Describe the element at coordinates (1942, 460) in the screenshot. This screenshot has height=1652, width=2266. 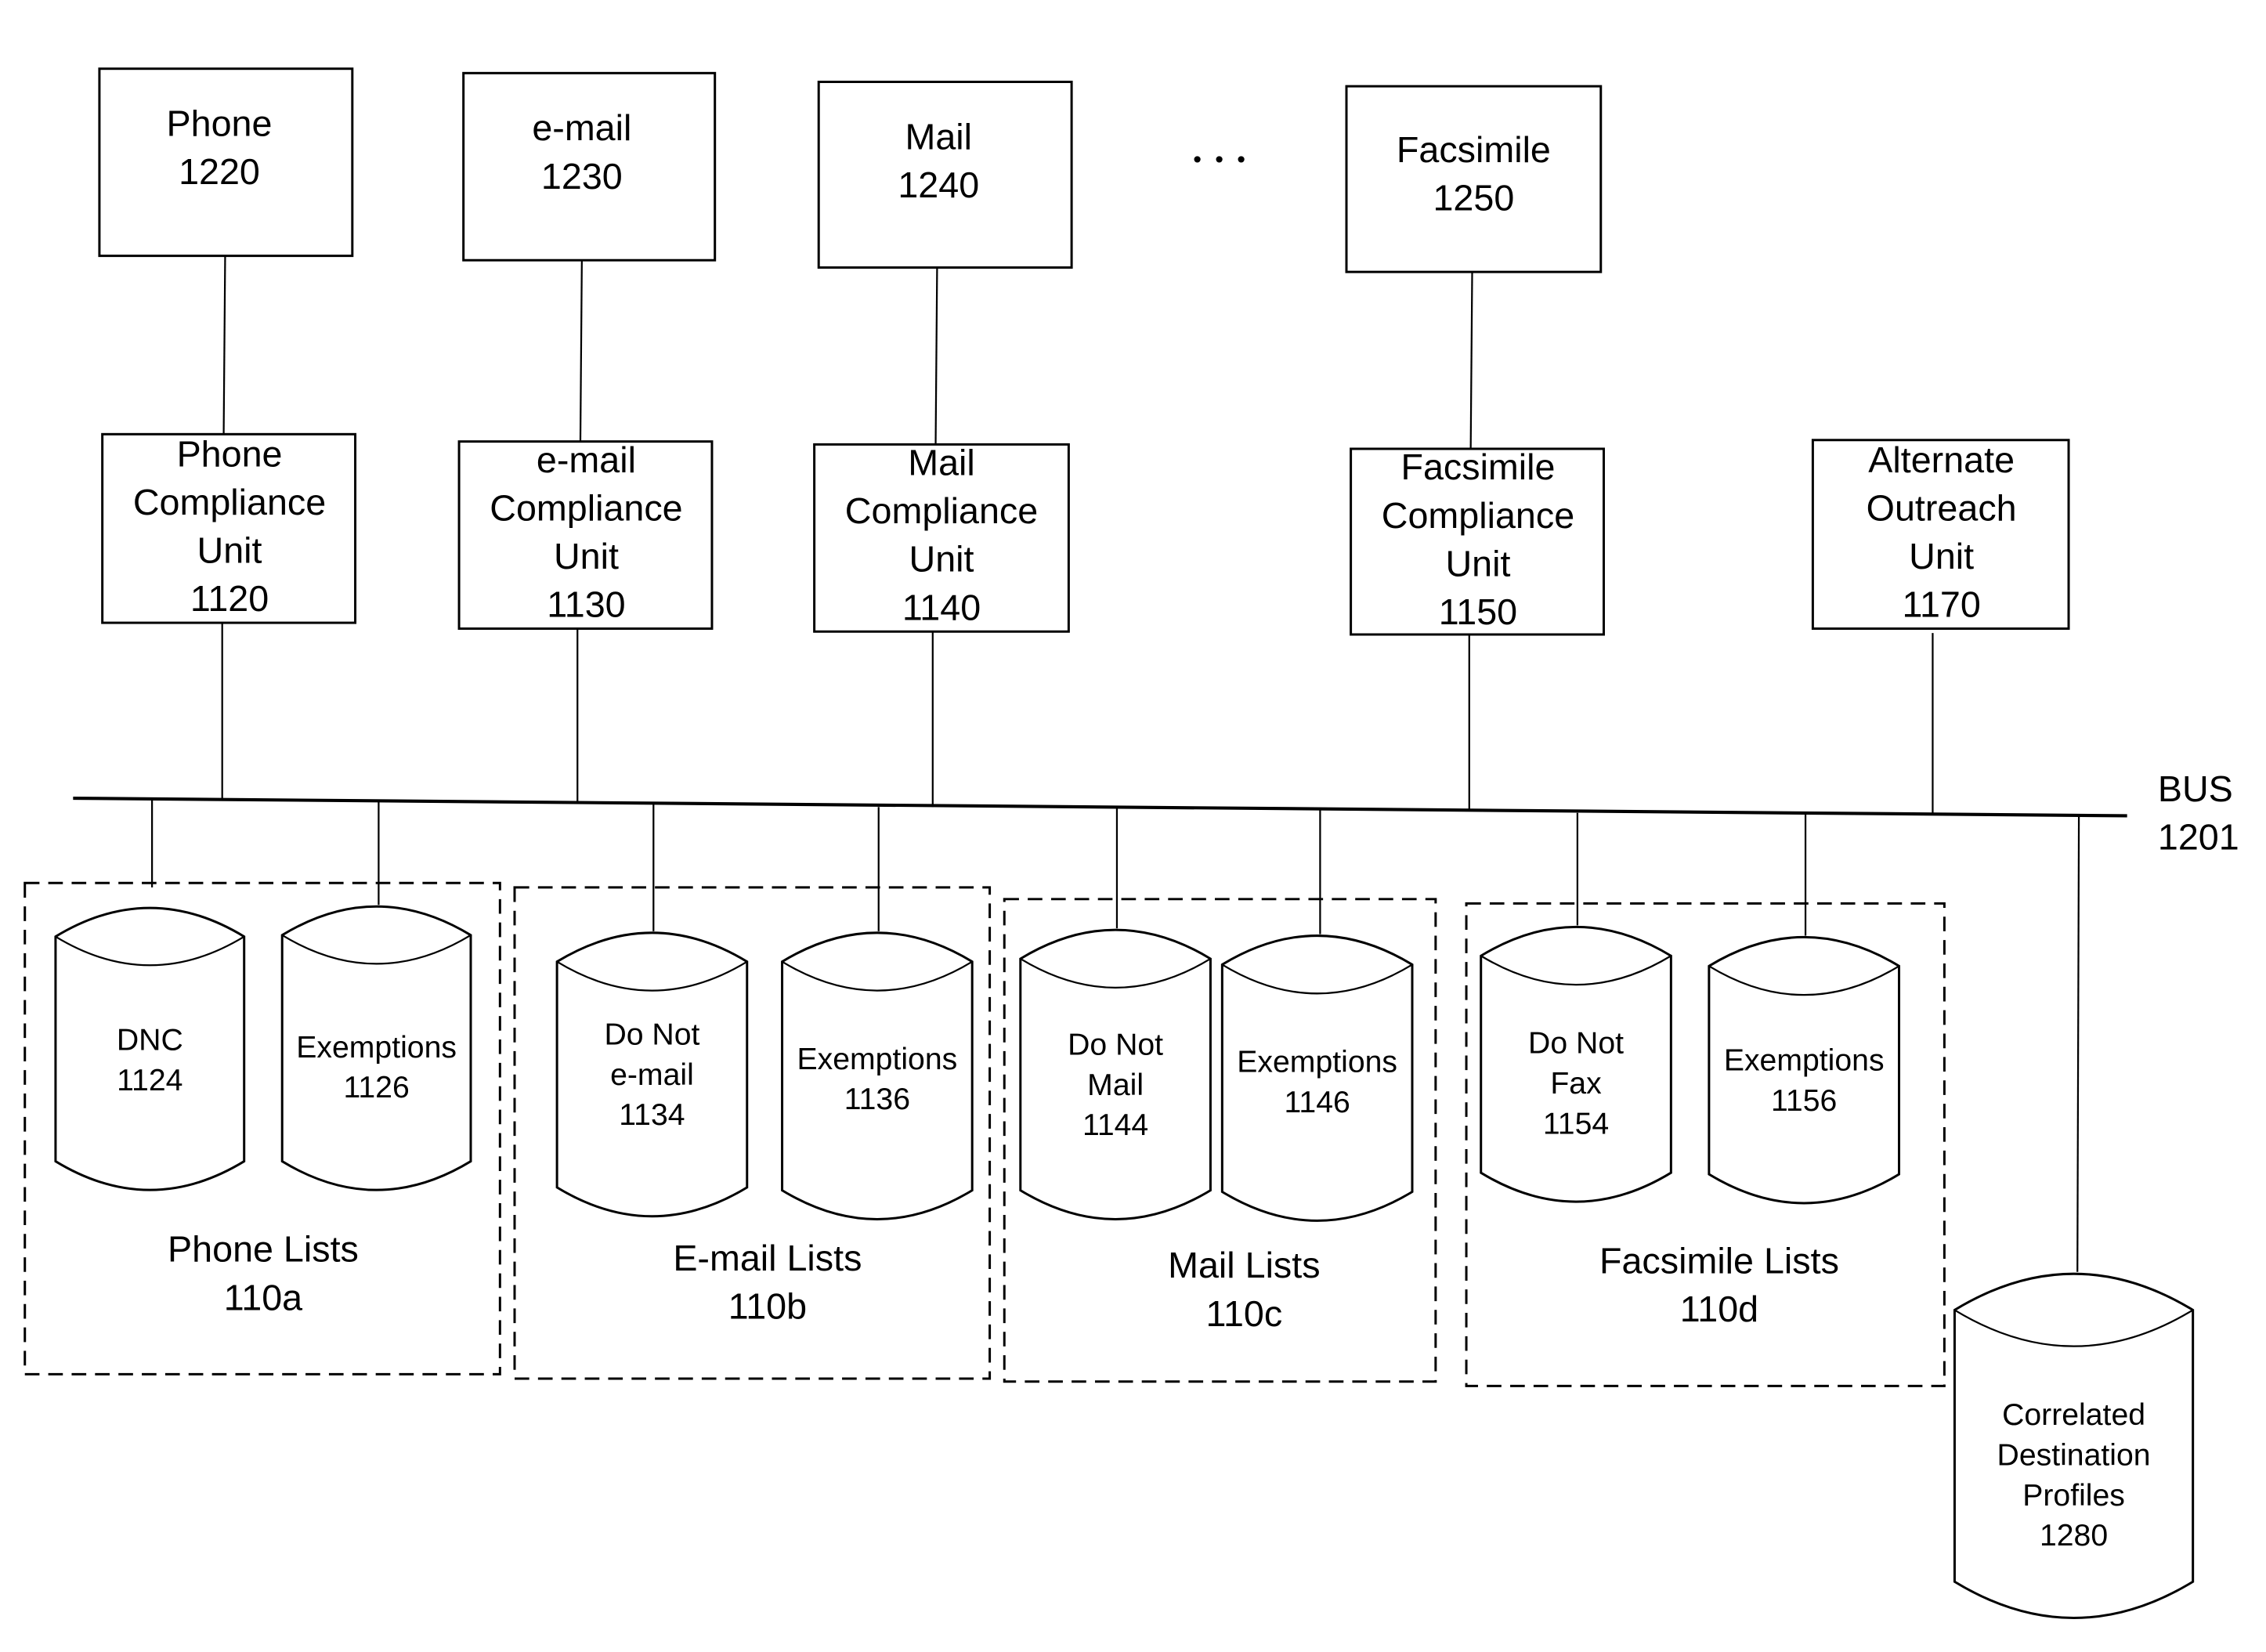
I see `alternate-outreach-unit-line1: Alternate` at that location.